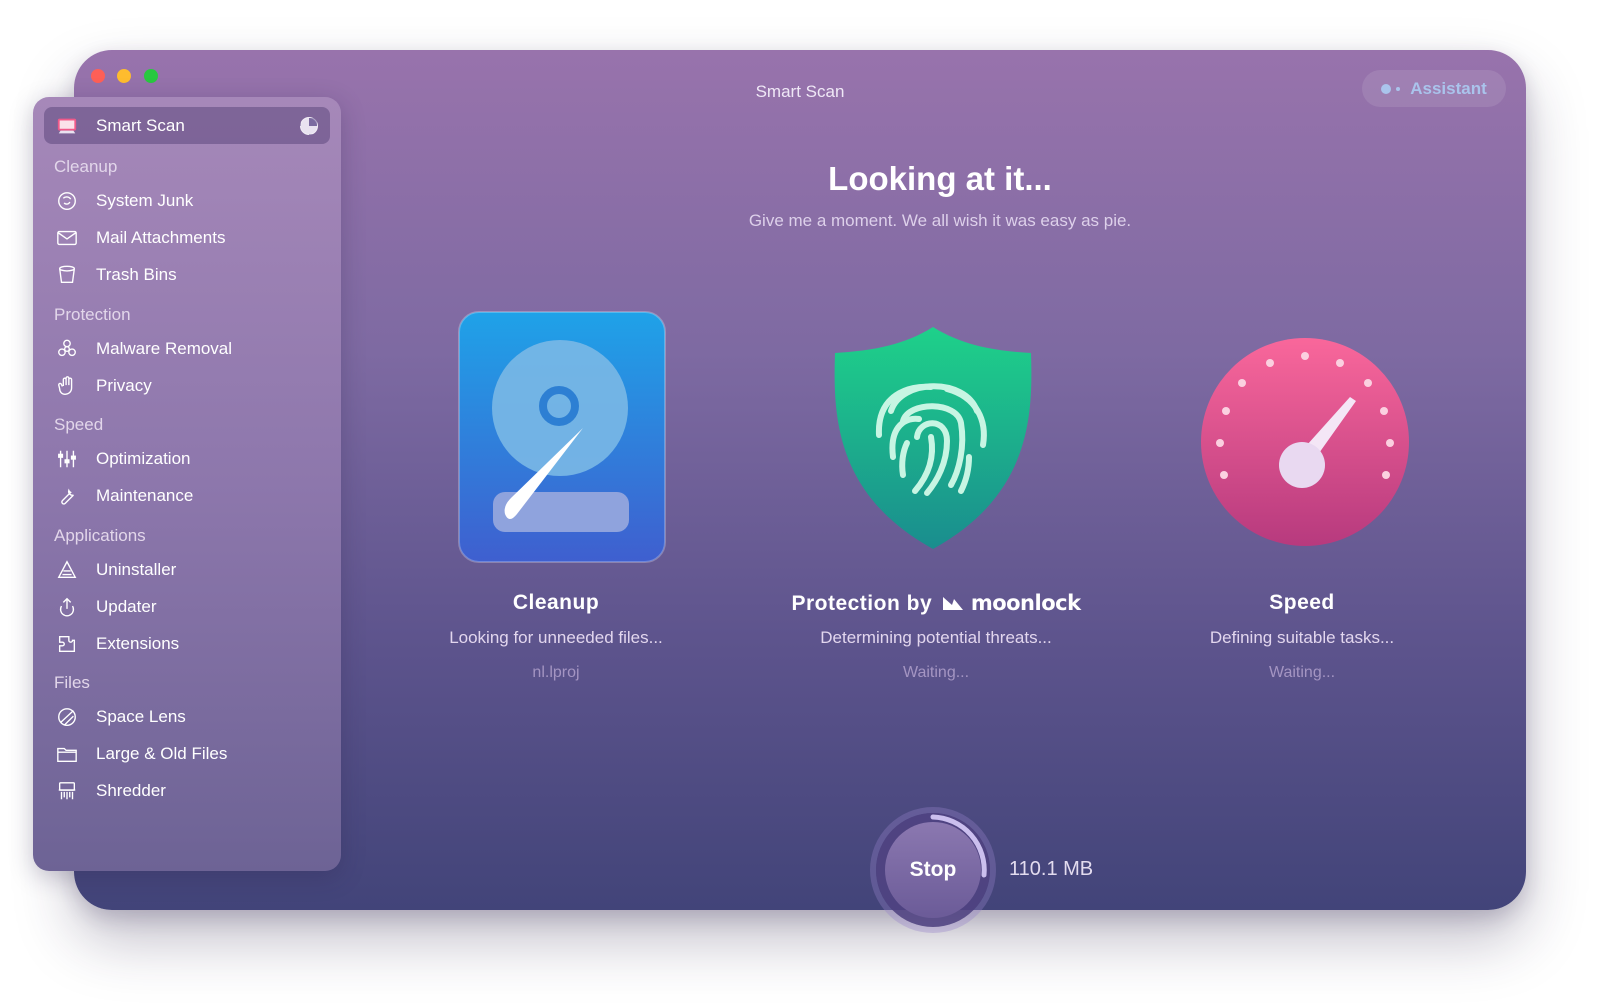  What do you see at coordinates (143, 458) in the screenshot?
I see `sidebar-item-label: Optimization` at bounding box center [143, 458].